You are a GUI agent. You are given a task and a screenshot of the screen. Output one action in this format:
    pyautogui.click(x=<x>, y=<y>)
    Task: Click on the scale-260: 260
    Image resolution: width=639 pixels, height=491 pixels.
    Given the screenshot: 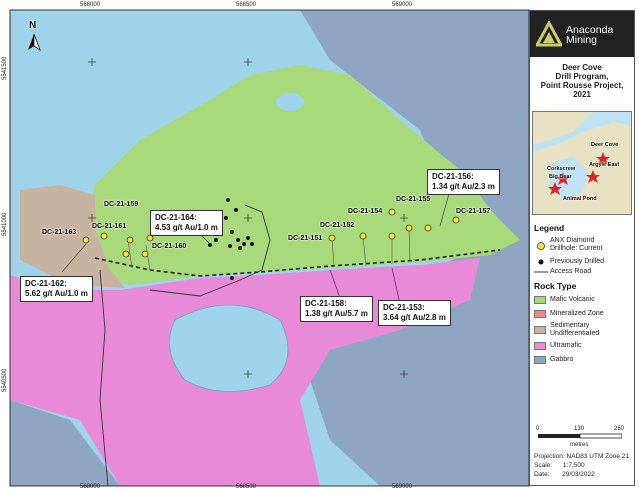 What is the action you would take?
    pyautogui.click(x=619, y=429)
    